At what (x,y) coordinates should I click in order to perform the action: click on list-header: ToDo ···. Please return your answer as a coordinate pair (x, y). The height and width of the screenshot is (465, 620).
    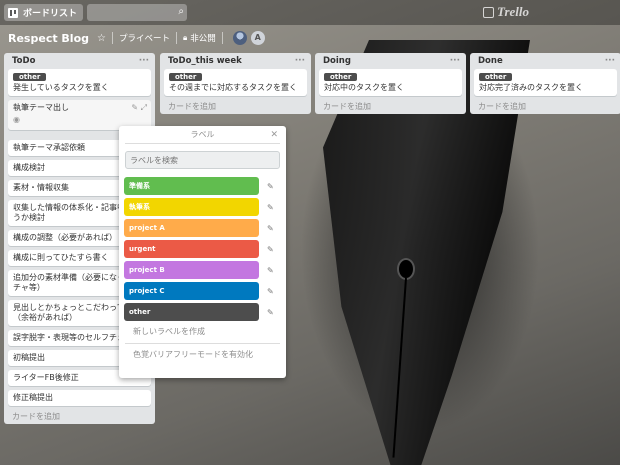
    Looking at the image, I should click on (79, 61).